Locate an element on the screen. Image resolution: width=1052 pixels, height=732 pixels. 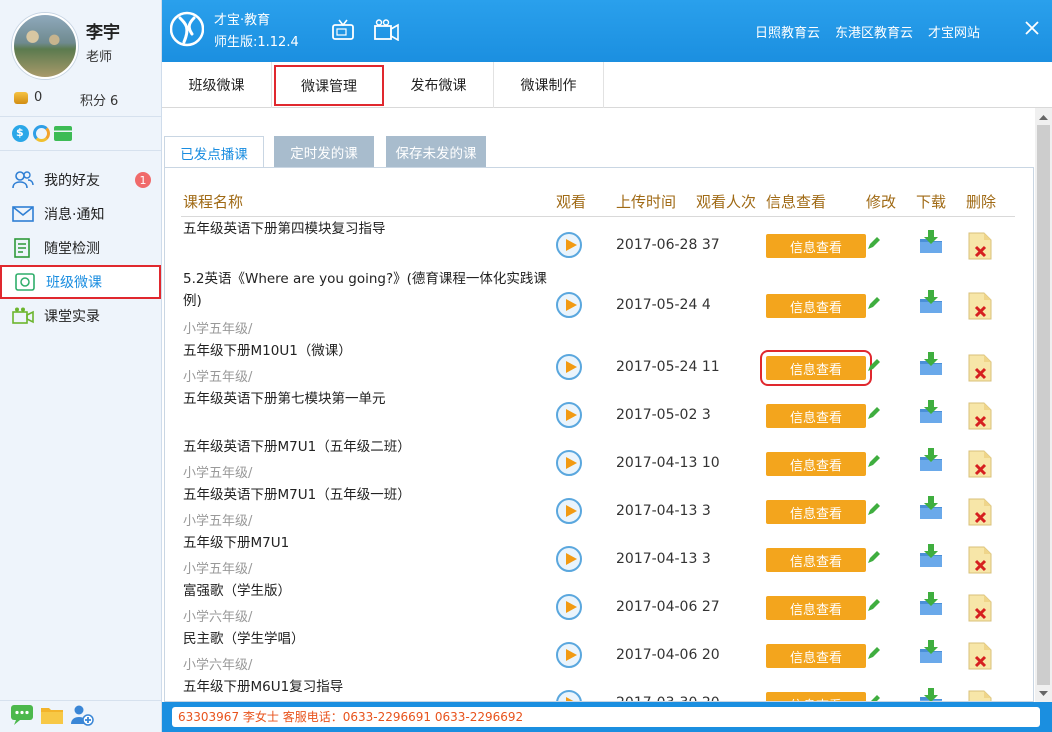
ring-badge-icon is located at coordinates (41, 133).